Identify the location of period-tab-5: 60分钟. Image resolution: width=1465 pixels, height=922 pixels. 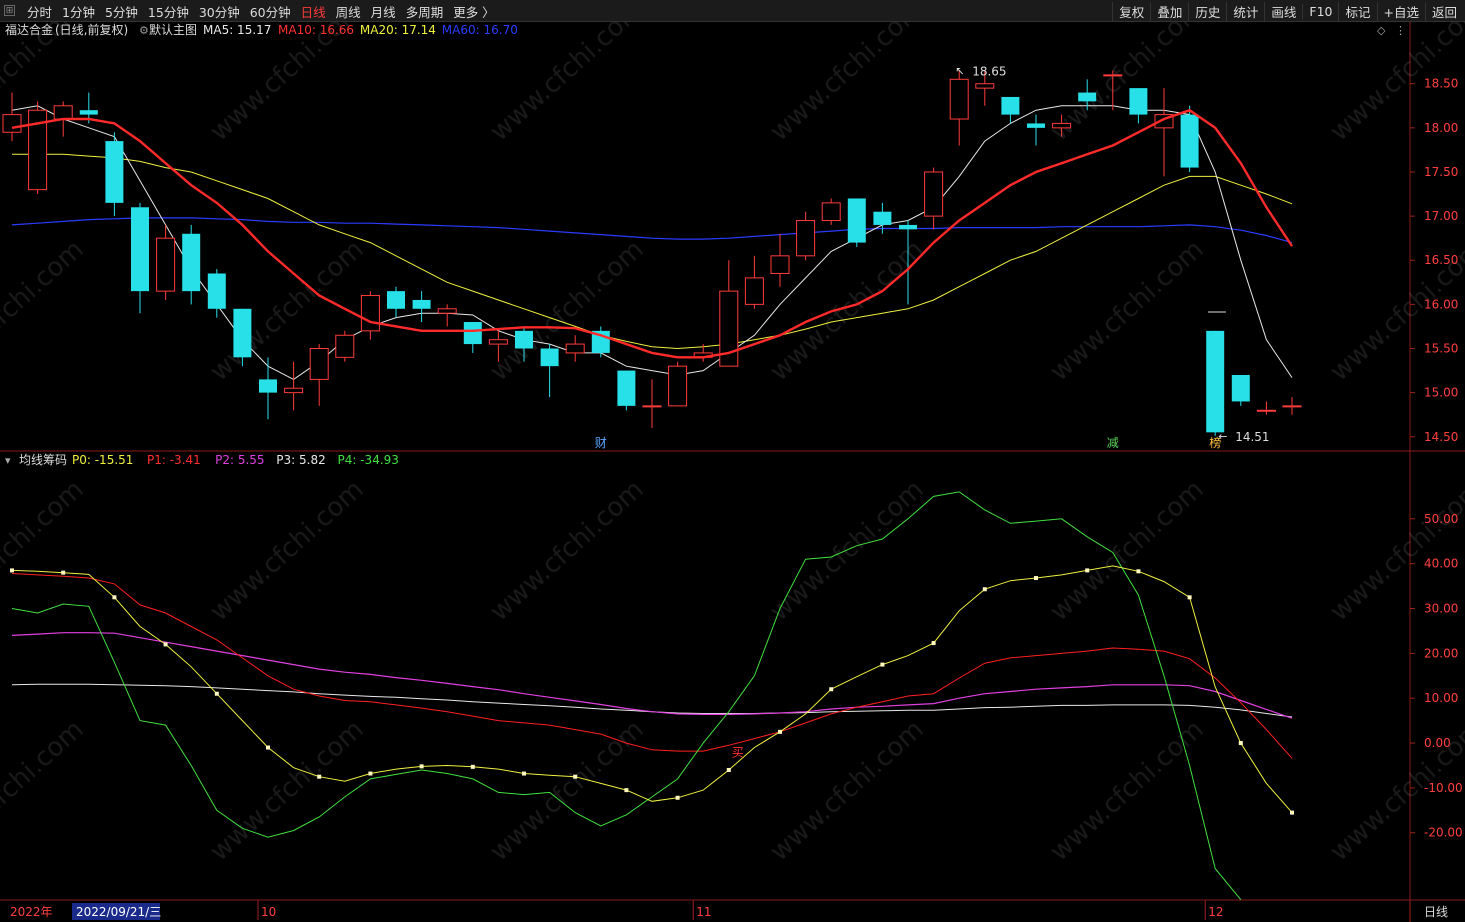
(270, 11).